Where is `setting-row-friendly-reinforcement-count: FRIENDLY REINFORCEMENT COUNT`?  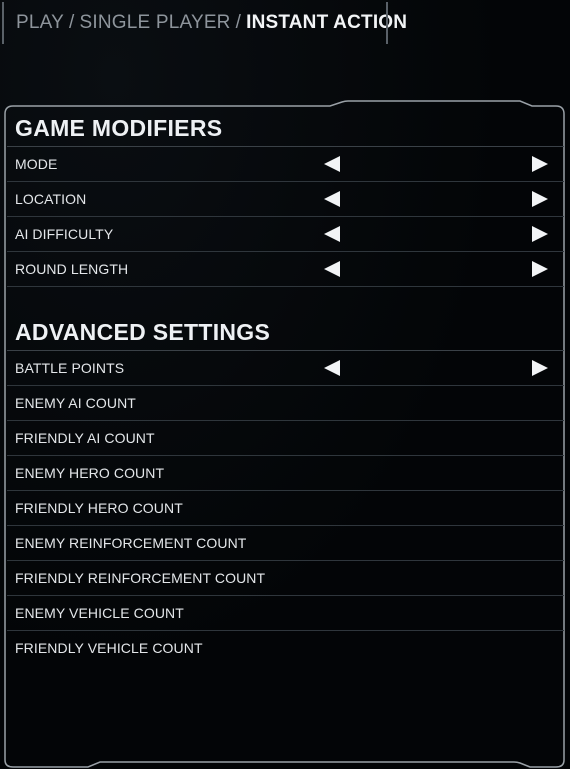 setting-row-friendly-reinforcement-count: FRIENDLY REINFORCEMENT COUNT is located at coordinates (285, 578).